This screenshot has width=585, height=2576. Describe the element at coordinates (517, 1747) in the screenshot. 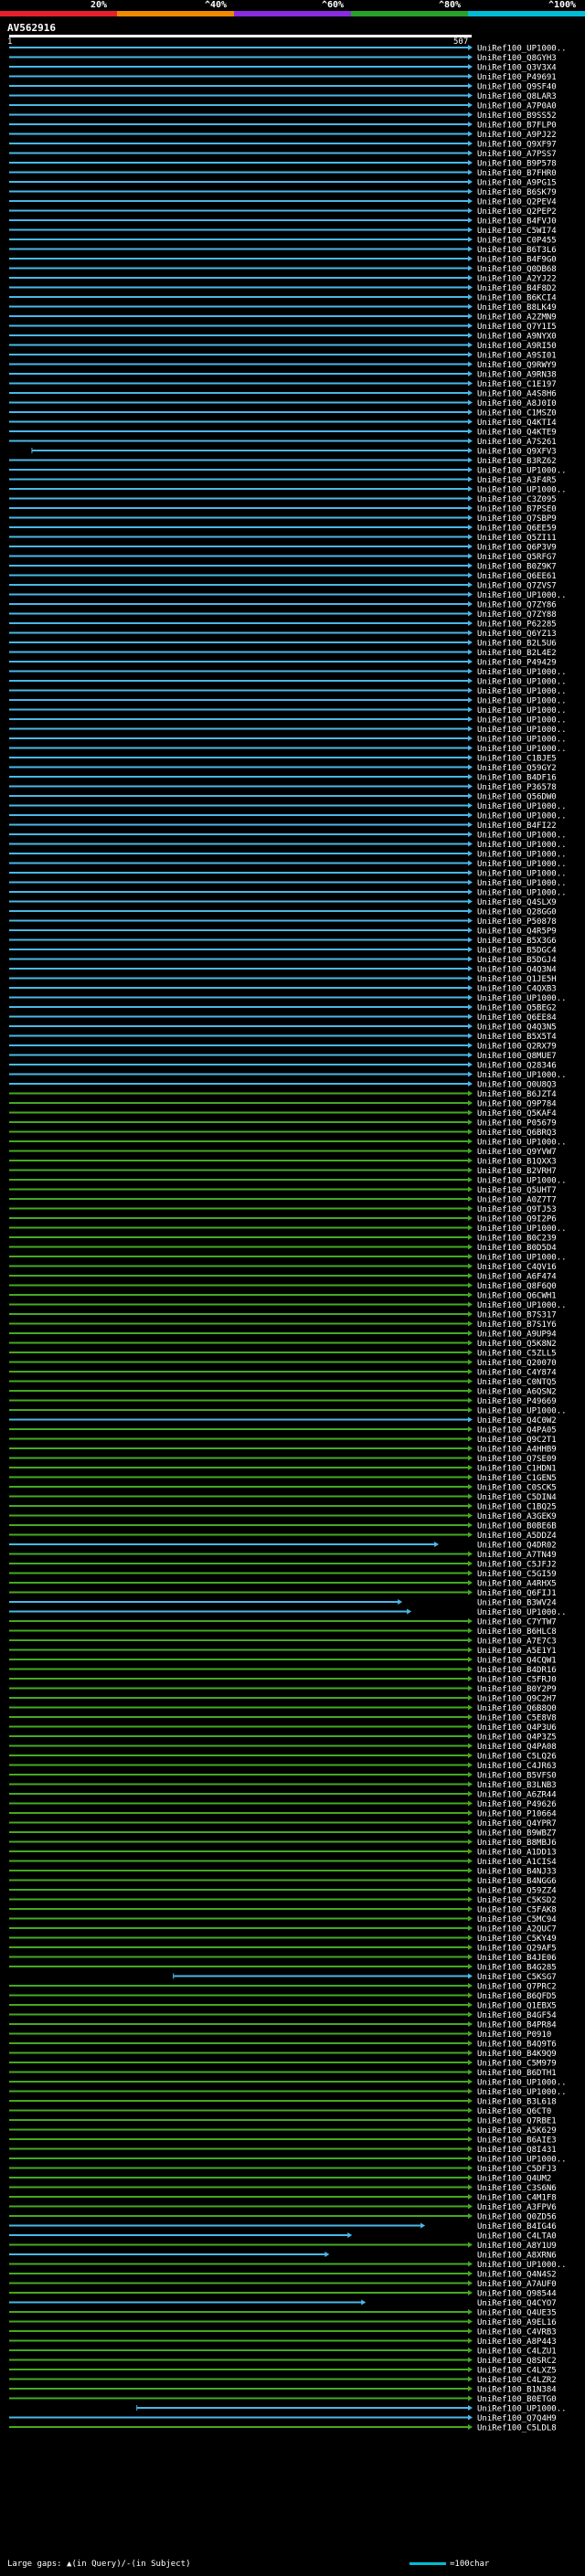

I see `hit-label: UniRef100_Q4PA08` at that location.